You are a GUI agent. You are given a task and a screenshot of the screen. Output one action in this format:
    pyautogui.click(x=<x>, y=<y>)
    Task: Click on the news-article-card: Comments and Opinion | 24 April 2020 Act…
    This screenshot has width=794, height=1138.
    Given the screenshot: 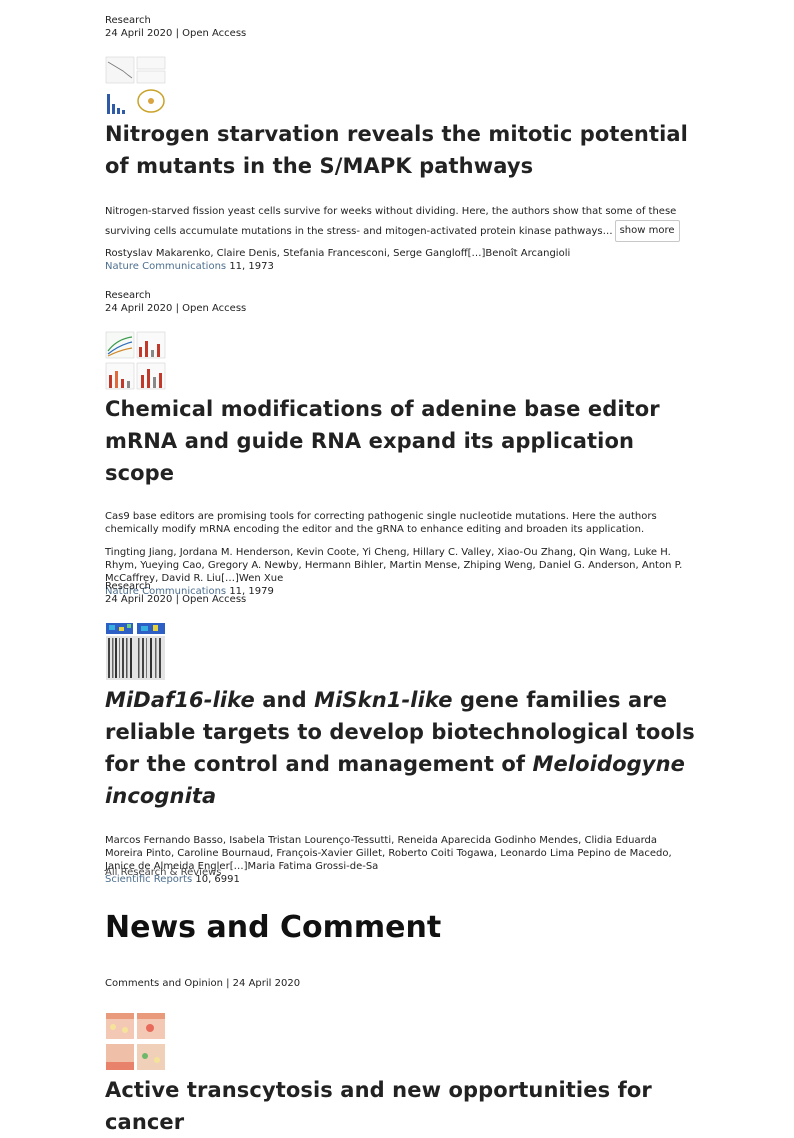 What is the action you would take?
    pyautogui.click(x=400, y=1057)
    